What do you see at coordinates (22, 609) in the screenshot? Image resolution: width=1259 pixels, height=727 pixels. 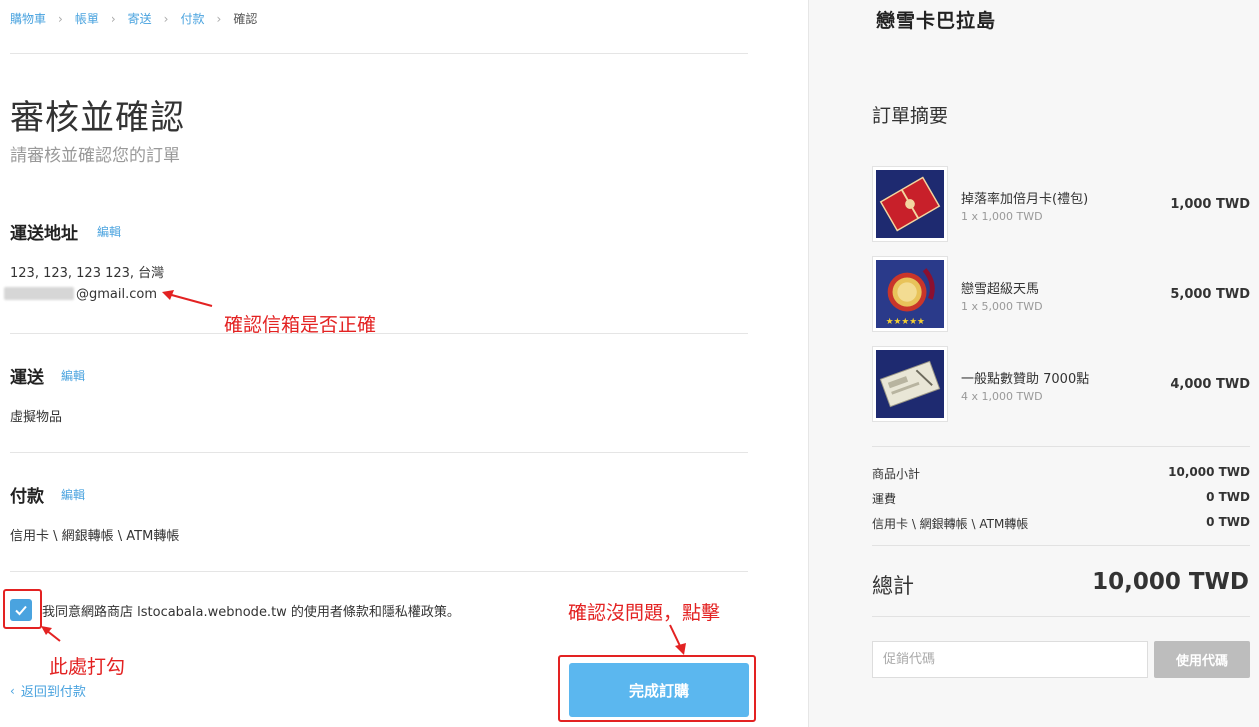 I see `checkbox-highlight` at bounding box center [22, 609].